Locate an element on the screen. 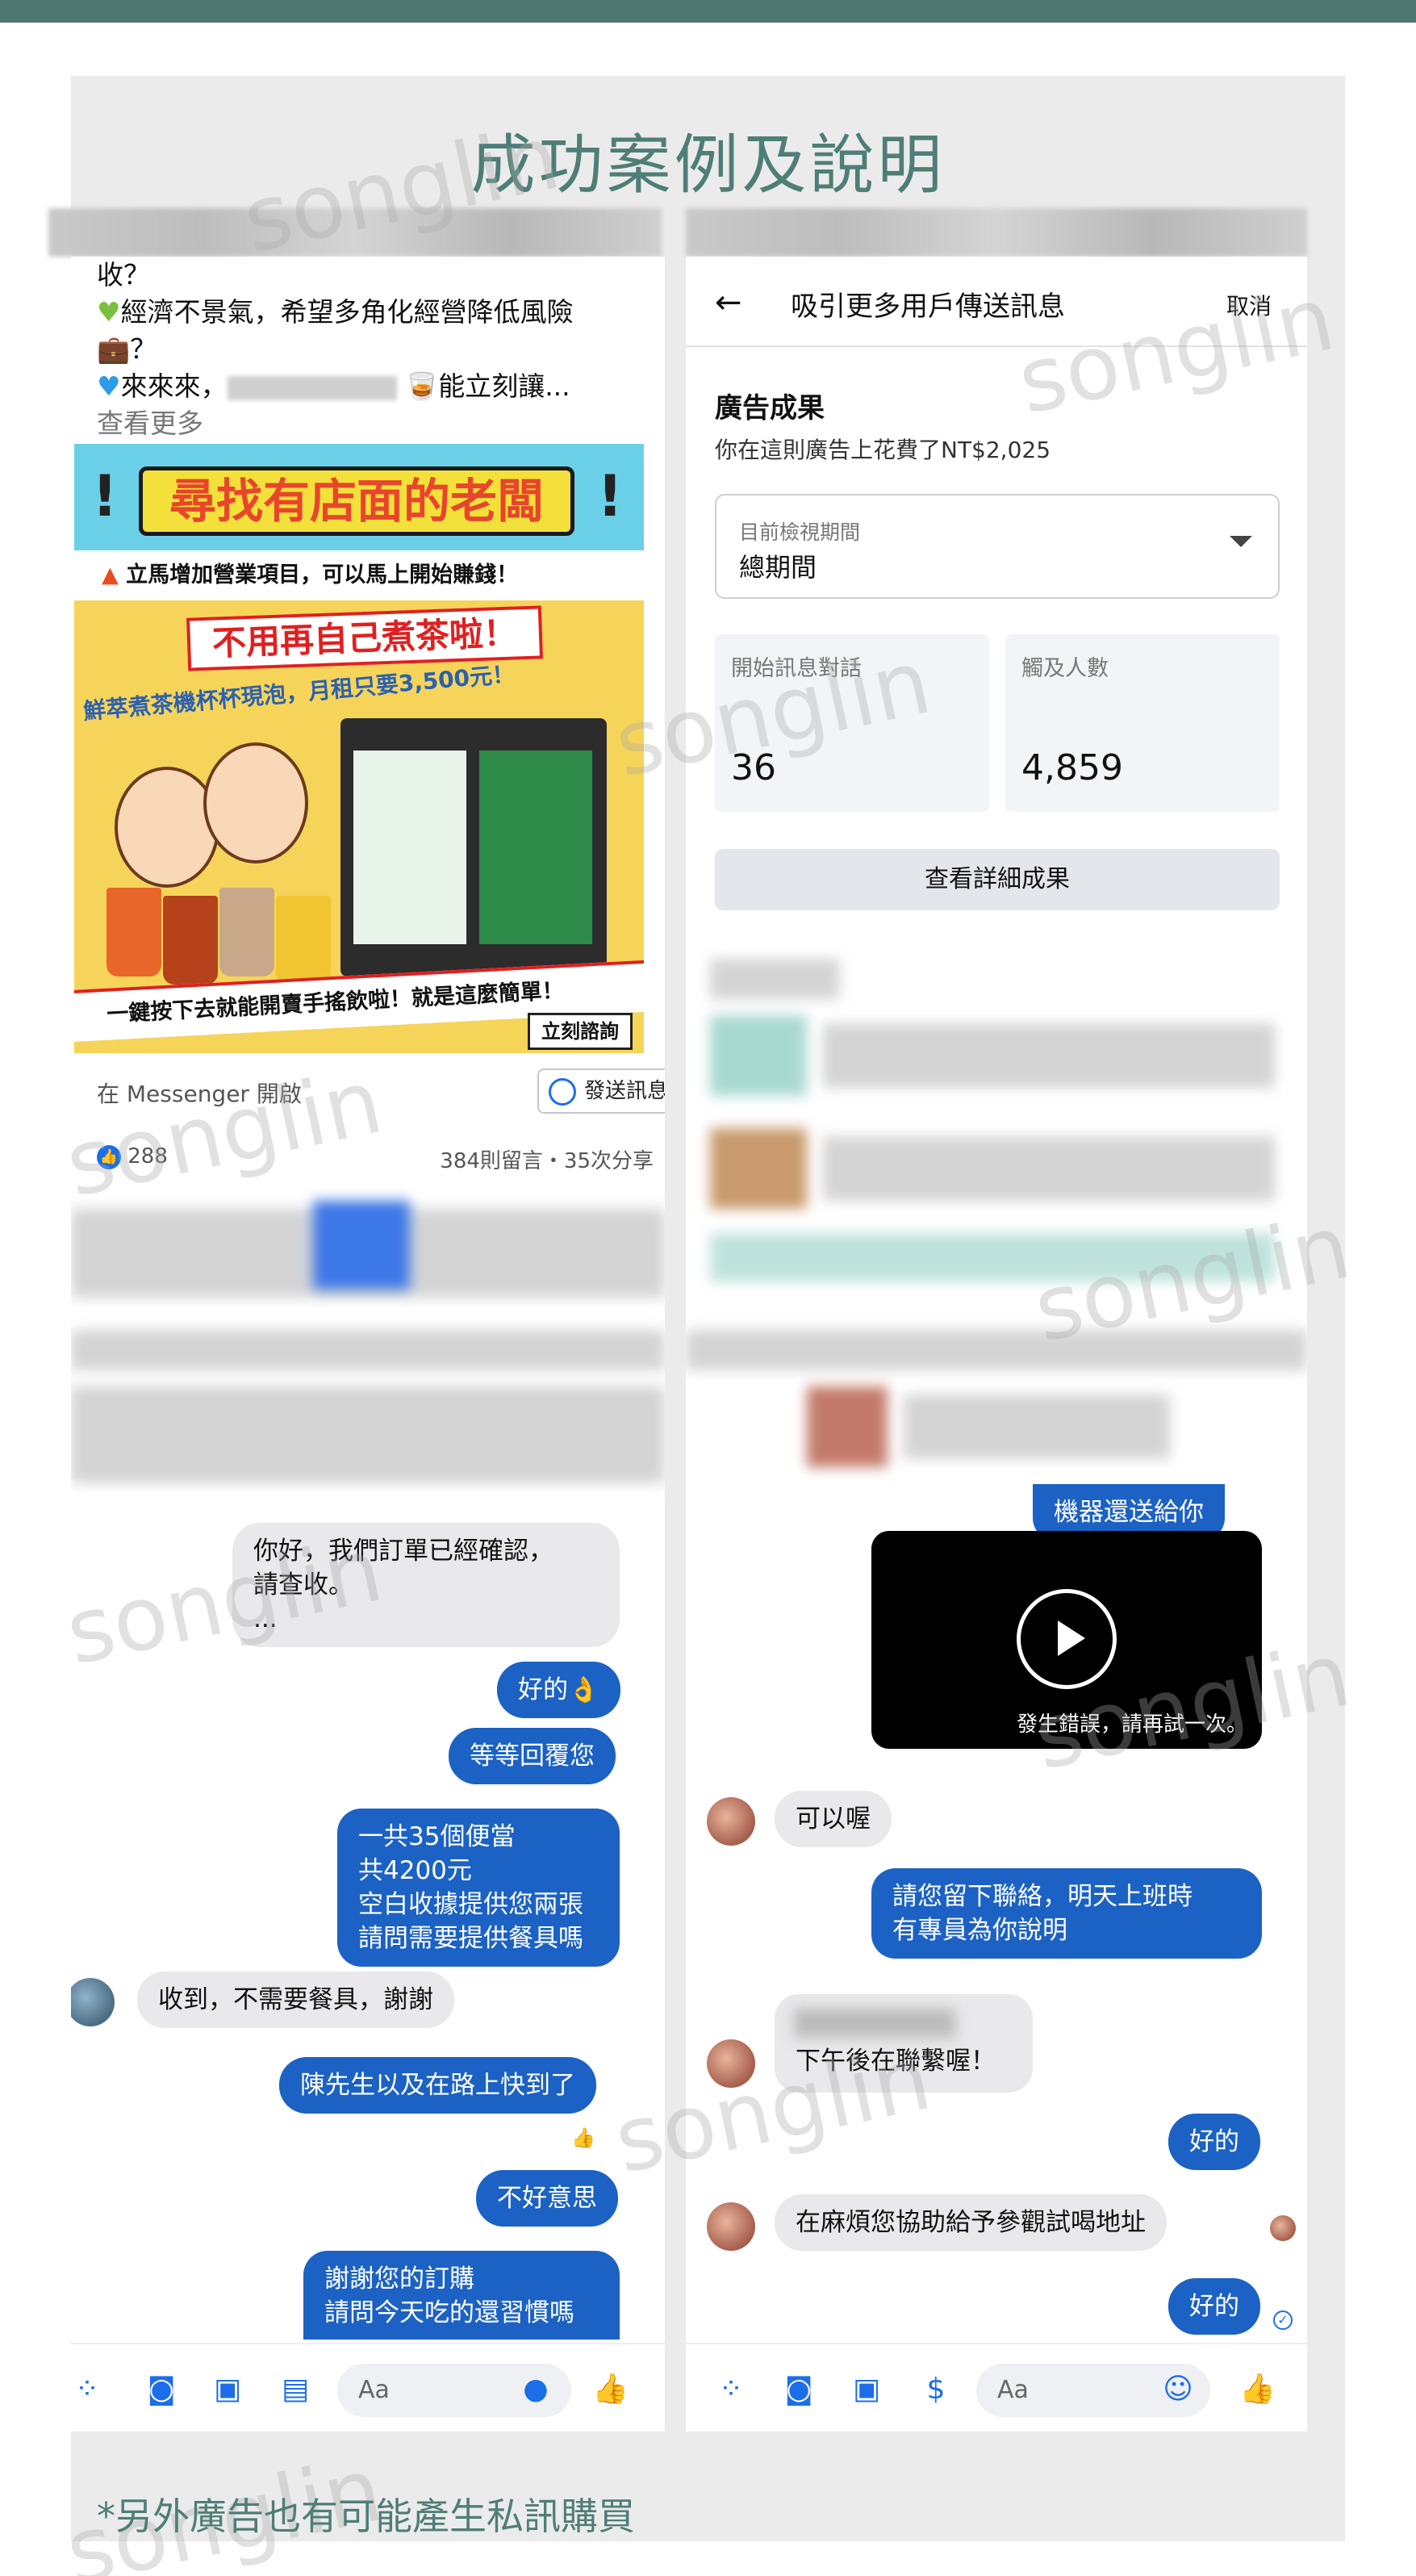  video-error-text: 發生錯誤，請再試一次。 is located at coordinates (1131, 1724).